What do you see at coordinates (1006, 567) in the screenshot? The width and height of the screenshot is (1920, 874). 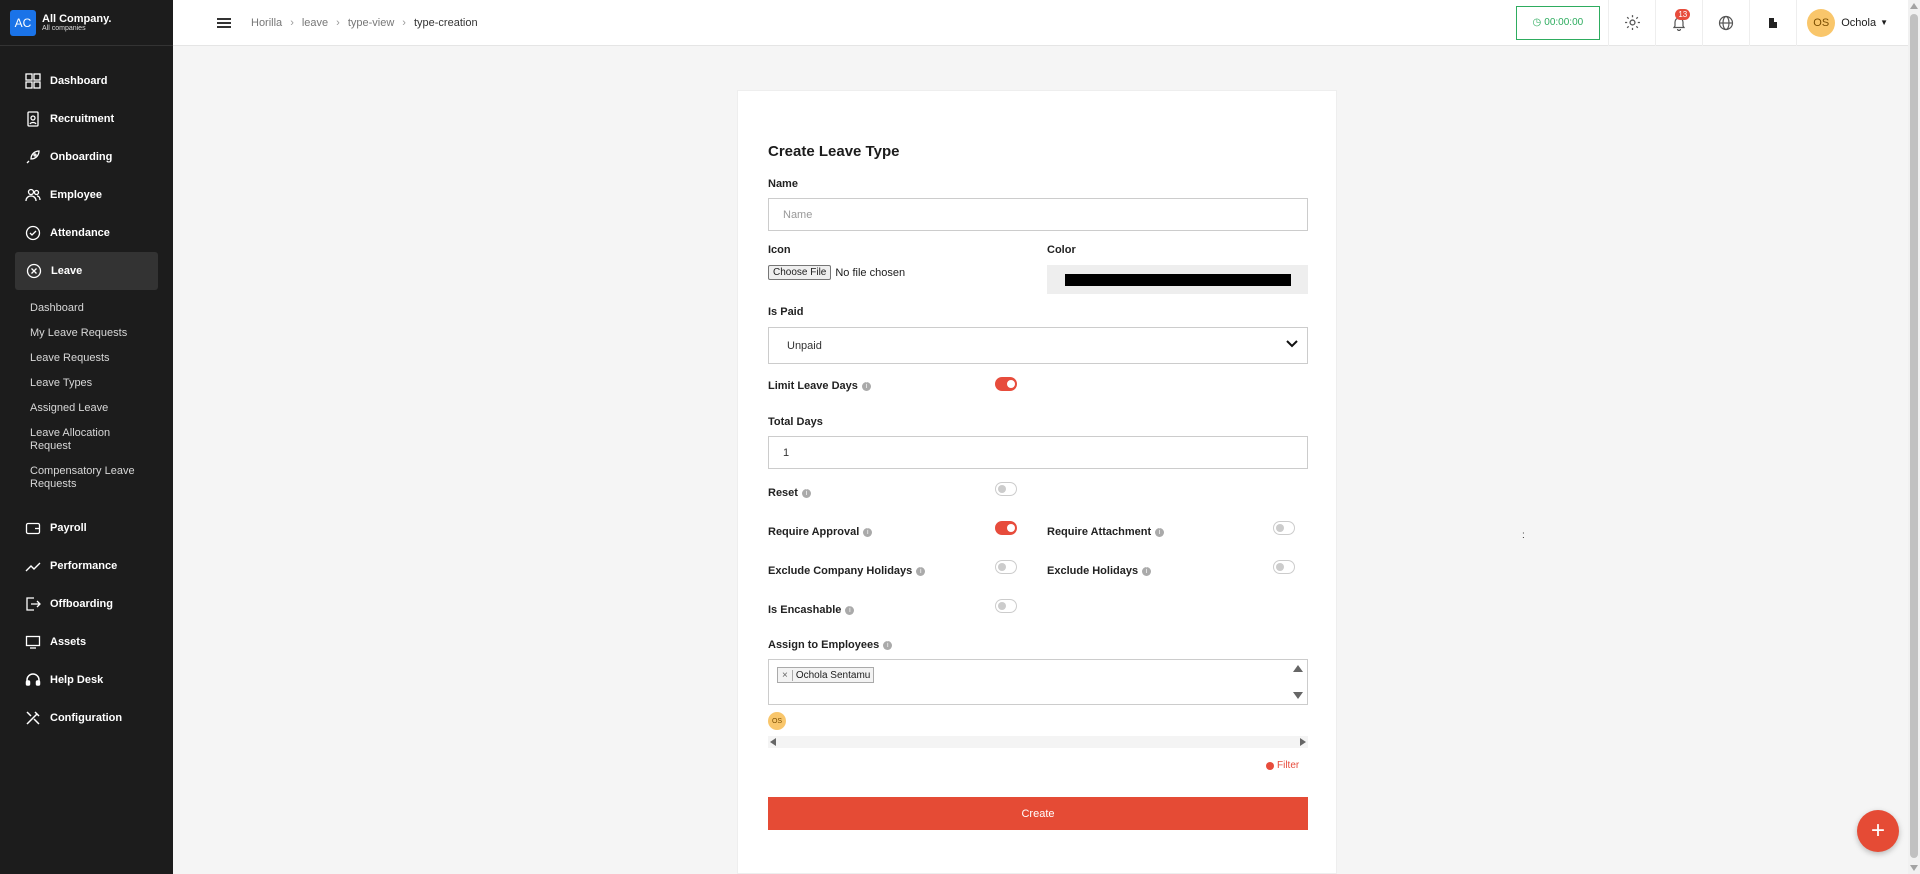 I see `exclude-company-holidays-toggle` at bounding box center [1006, 567].